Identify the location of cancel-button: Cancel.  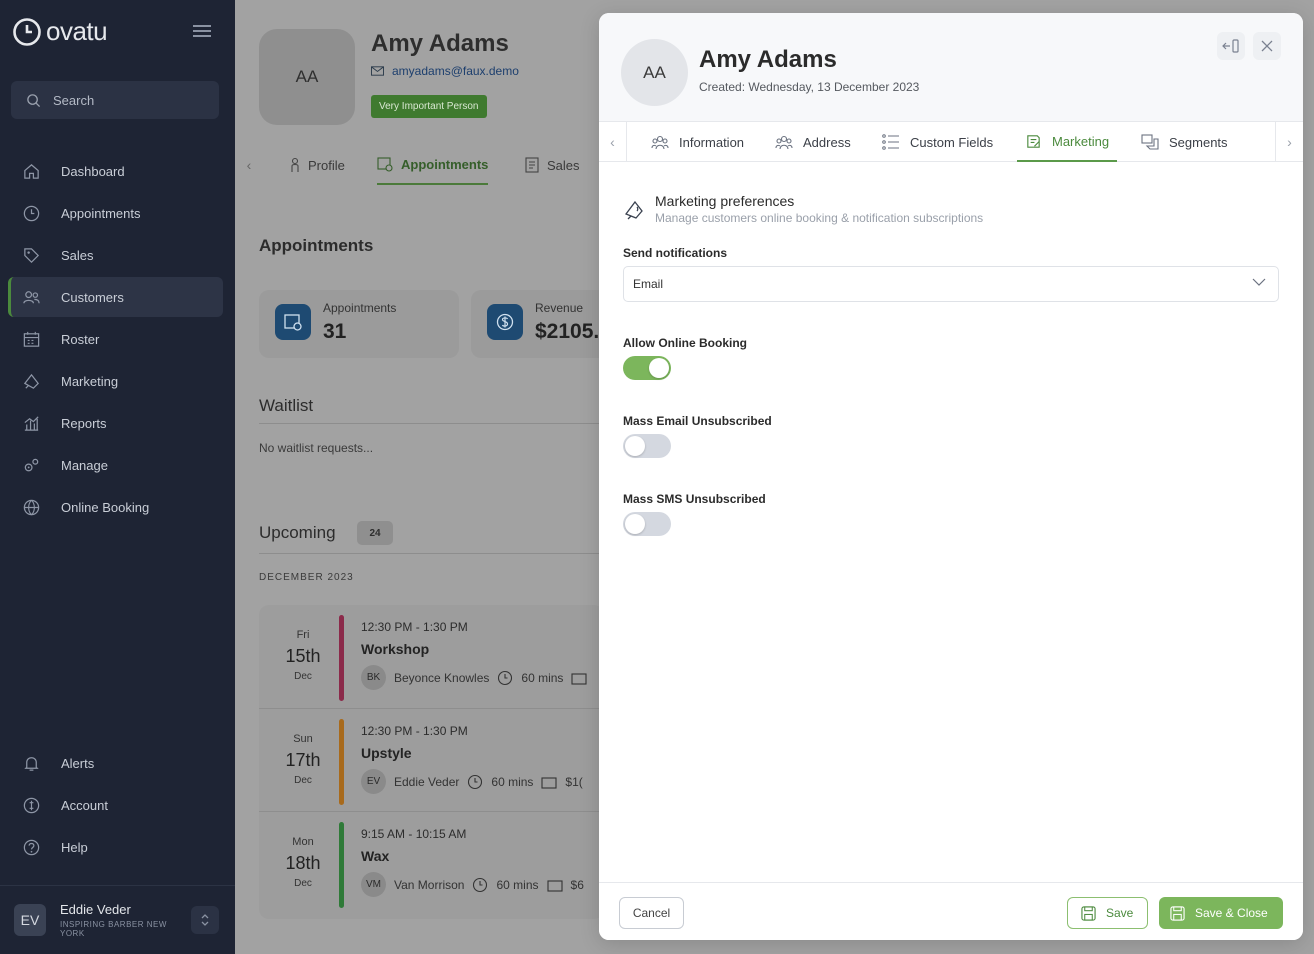
(651, 913).